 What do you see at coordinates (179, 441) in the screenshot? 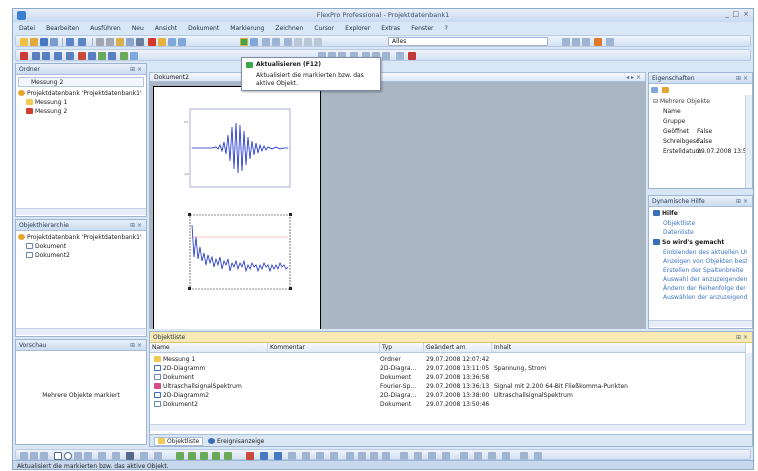
I see `tab-objektliste: Objektliste` at bounding box center [179, 441].